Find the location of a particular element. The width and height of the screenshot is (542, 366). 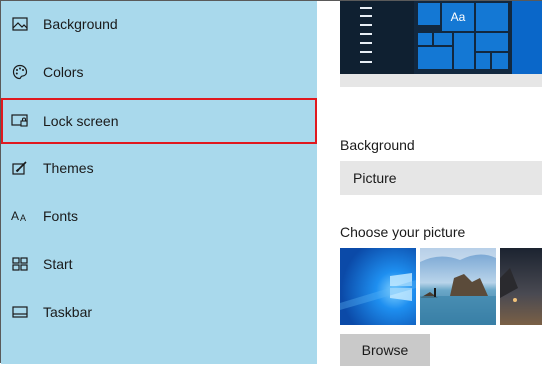

preview-start-menu-list is located at coordinates (377, 37).